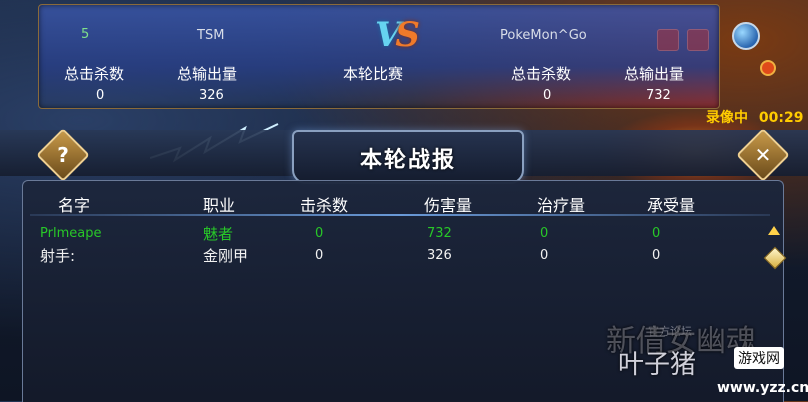  I want to click on recording-time: 00:29, so click(781, 118).